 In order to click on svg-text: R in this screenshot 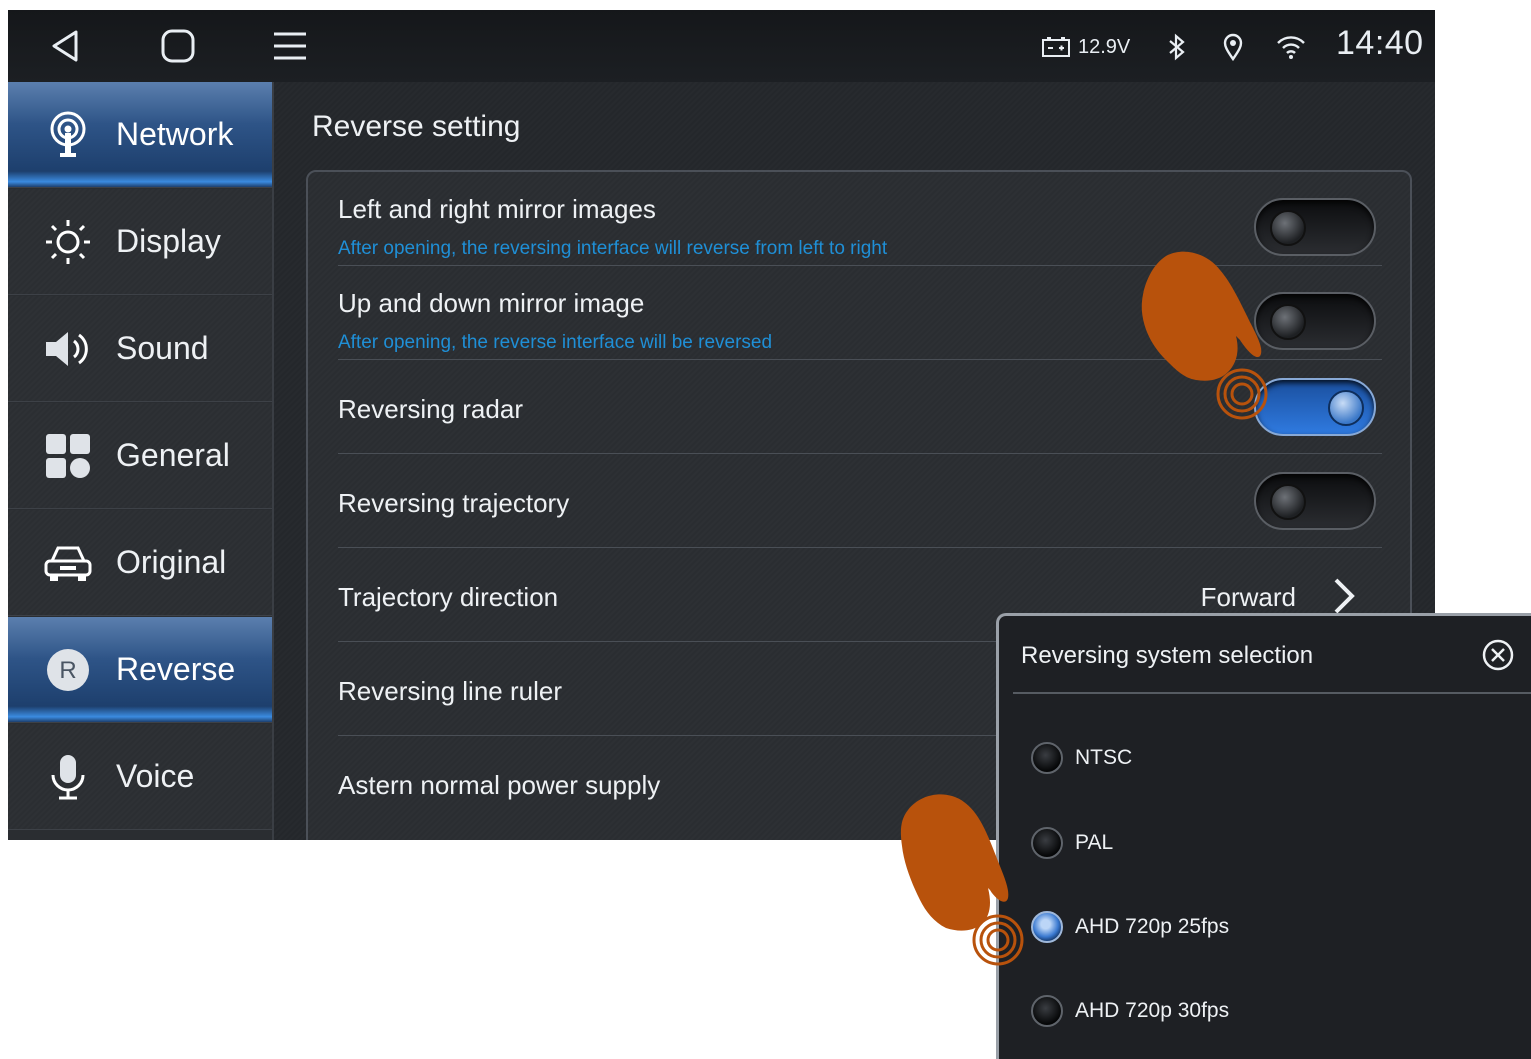, I will do `click(67, 670)`.